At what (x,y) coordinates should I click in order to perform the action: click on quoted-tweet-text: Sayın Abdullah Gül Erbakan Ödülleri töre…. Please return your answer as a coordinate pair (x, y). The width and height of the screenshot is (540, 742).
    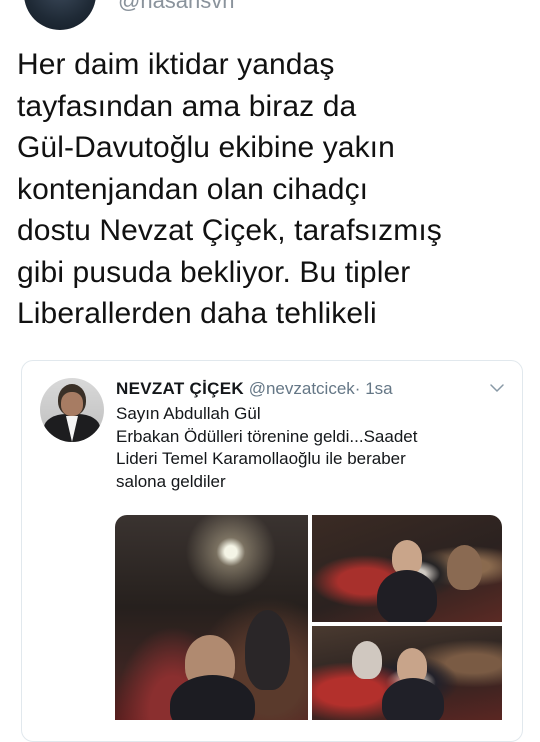
    Looking at the image, I should click on (267, 447).